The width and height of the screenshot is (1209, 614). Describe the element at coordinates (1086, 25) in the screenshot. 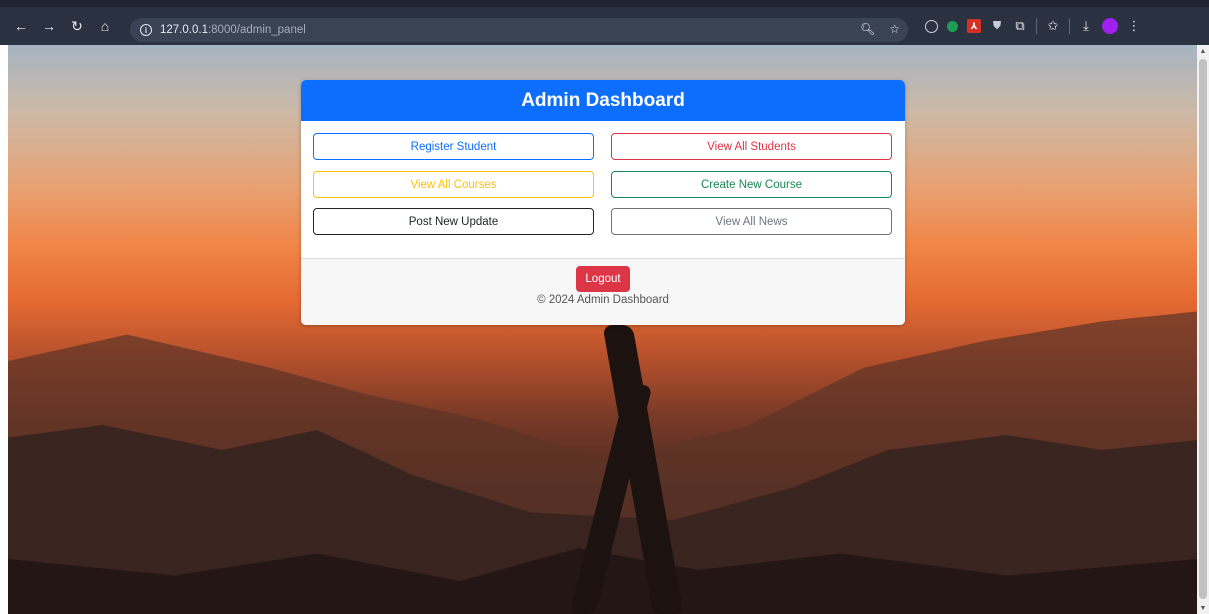

I see `download-icon: ⤓` at that location.